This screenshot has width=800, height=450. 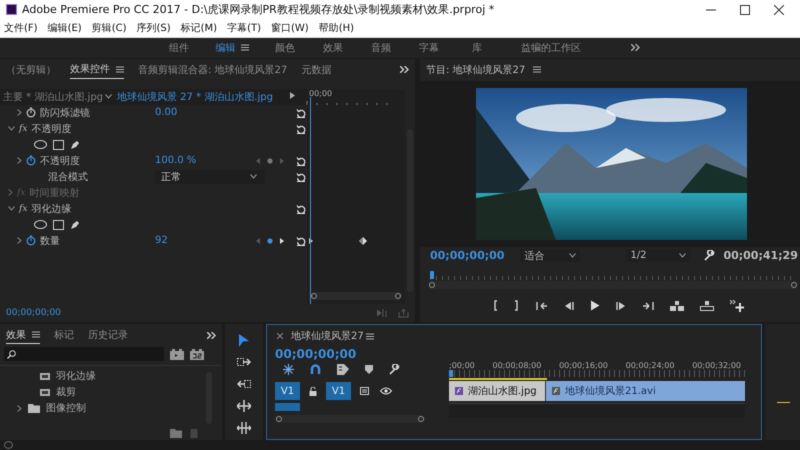 I want to click on extract-icon, so click(x=707, y=305).